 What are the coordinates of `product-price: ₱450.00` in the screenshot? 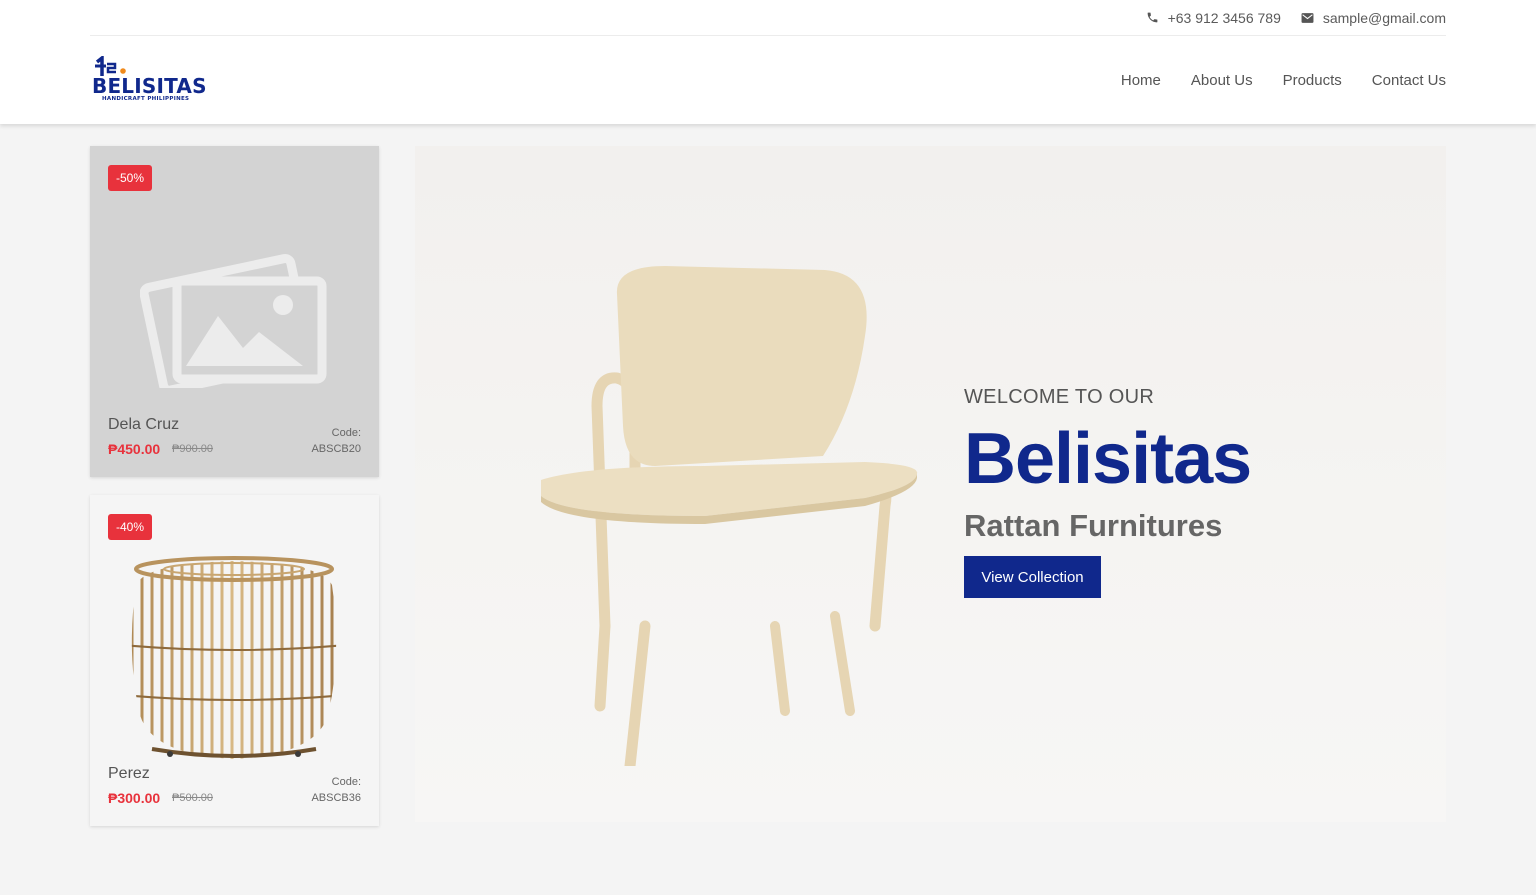 It's located at (134, 449).